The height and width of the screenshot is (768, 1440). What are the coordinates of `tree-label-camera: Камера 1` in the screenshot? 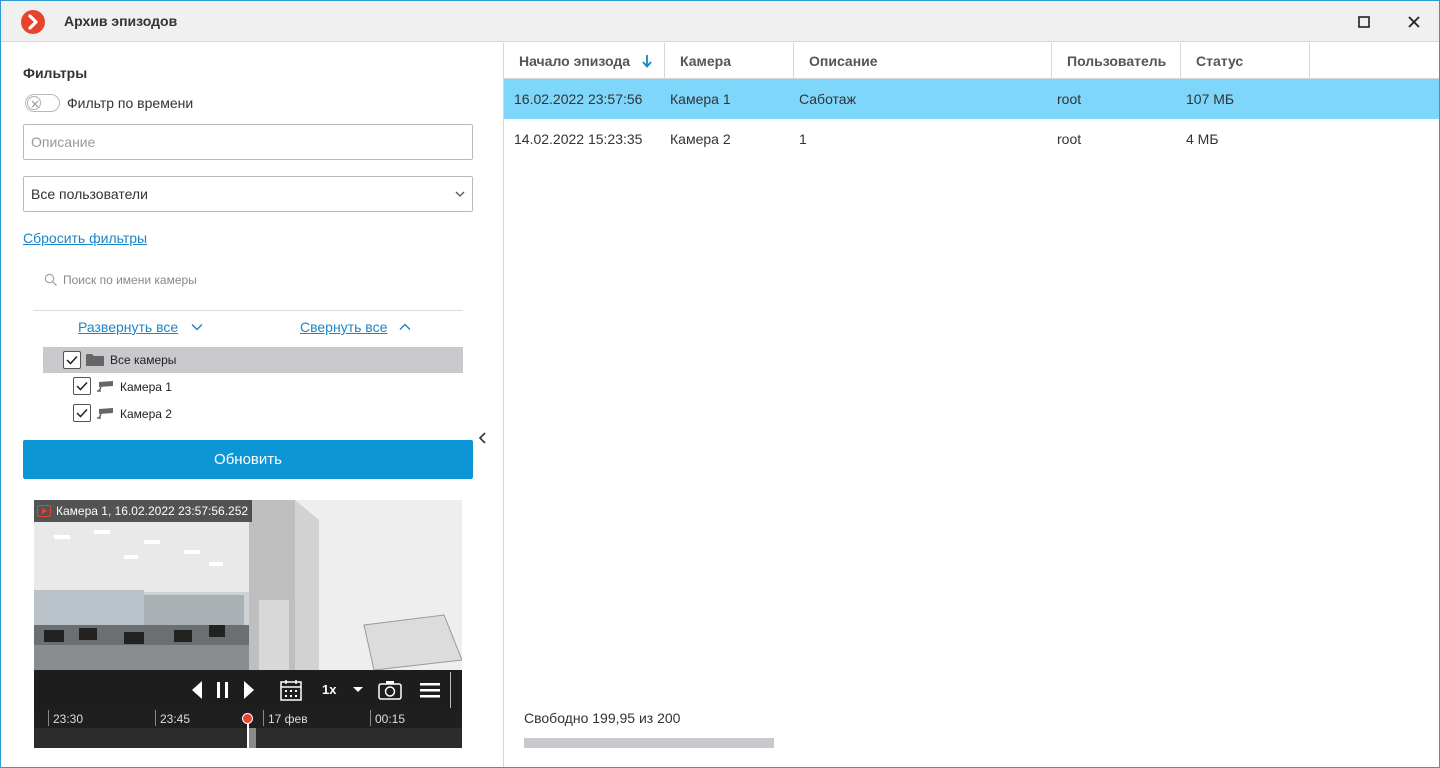 It's located at (146, 387).